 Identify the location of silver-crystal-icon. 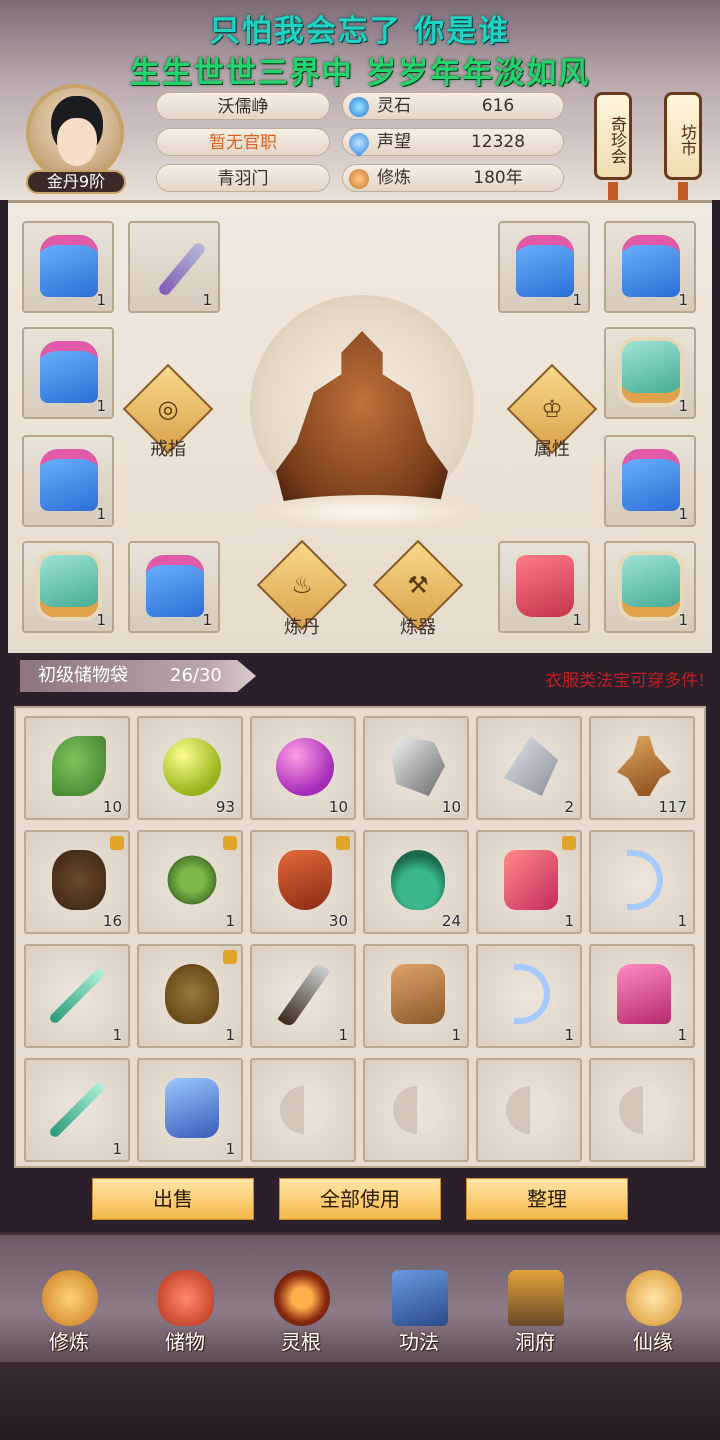
(531, 766).